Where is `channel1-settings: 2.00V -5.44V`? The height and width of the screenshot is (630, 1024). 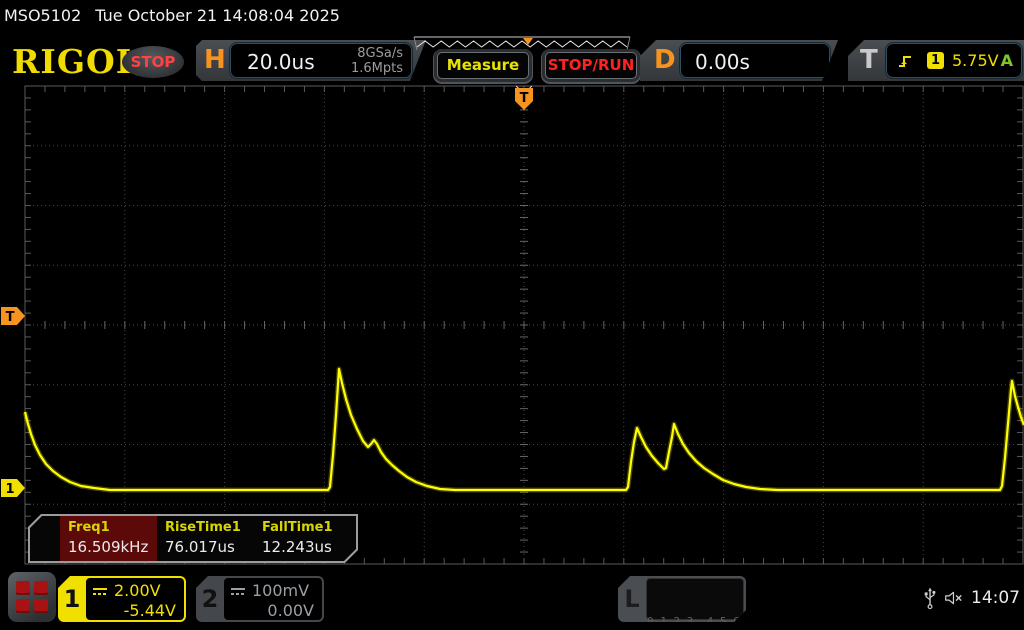 channel1-settings: 2.00V -5.44V is located at coordinates (135, 599).